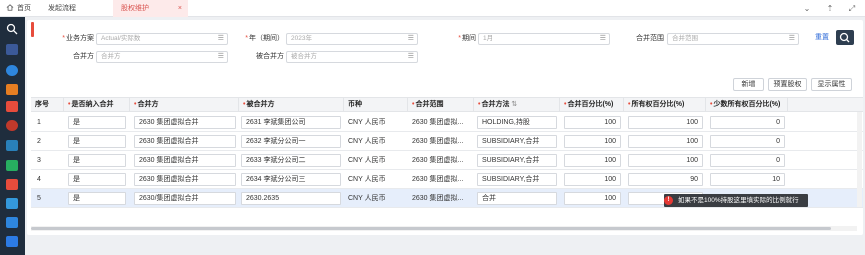  I want to click on cell-consolidated-party: 2630.2635, so click(291, 198).